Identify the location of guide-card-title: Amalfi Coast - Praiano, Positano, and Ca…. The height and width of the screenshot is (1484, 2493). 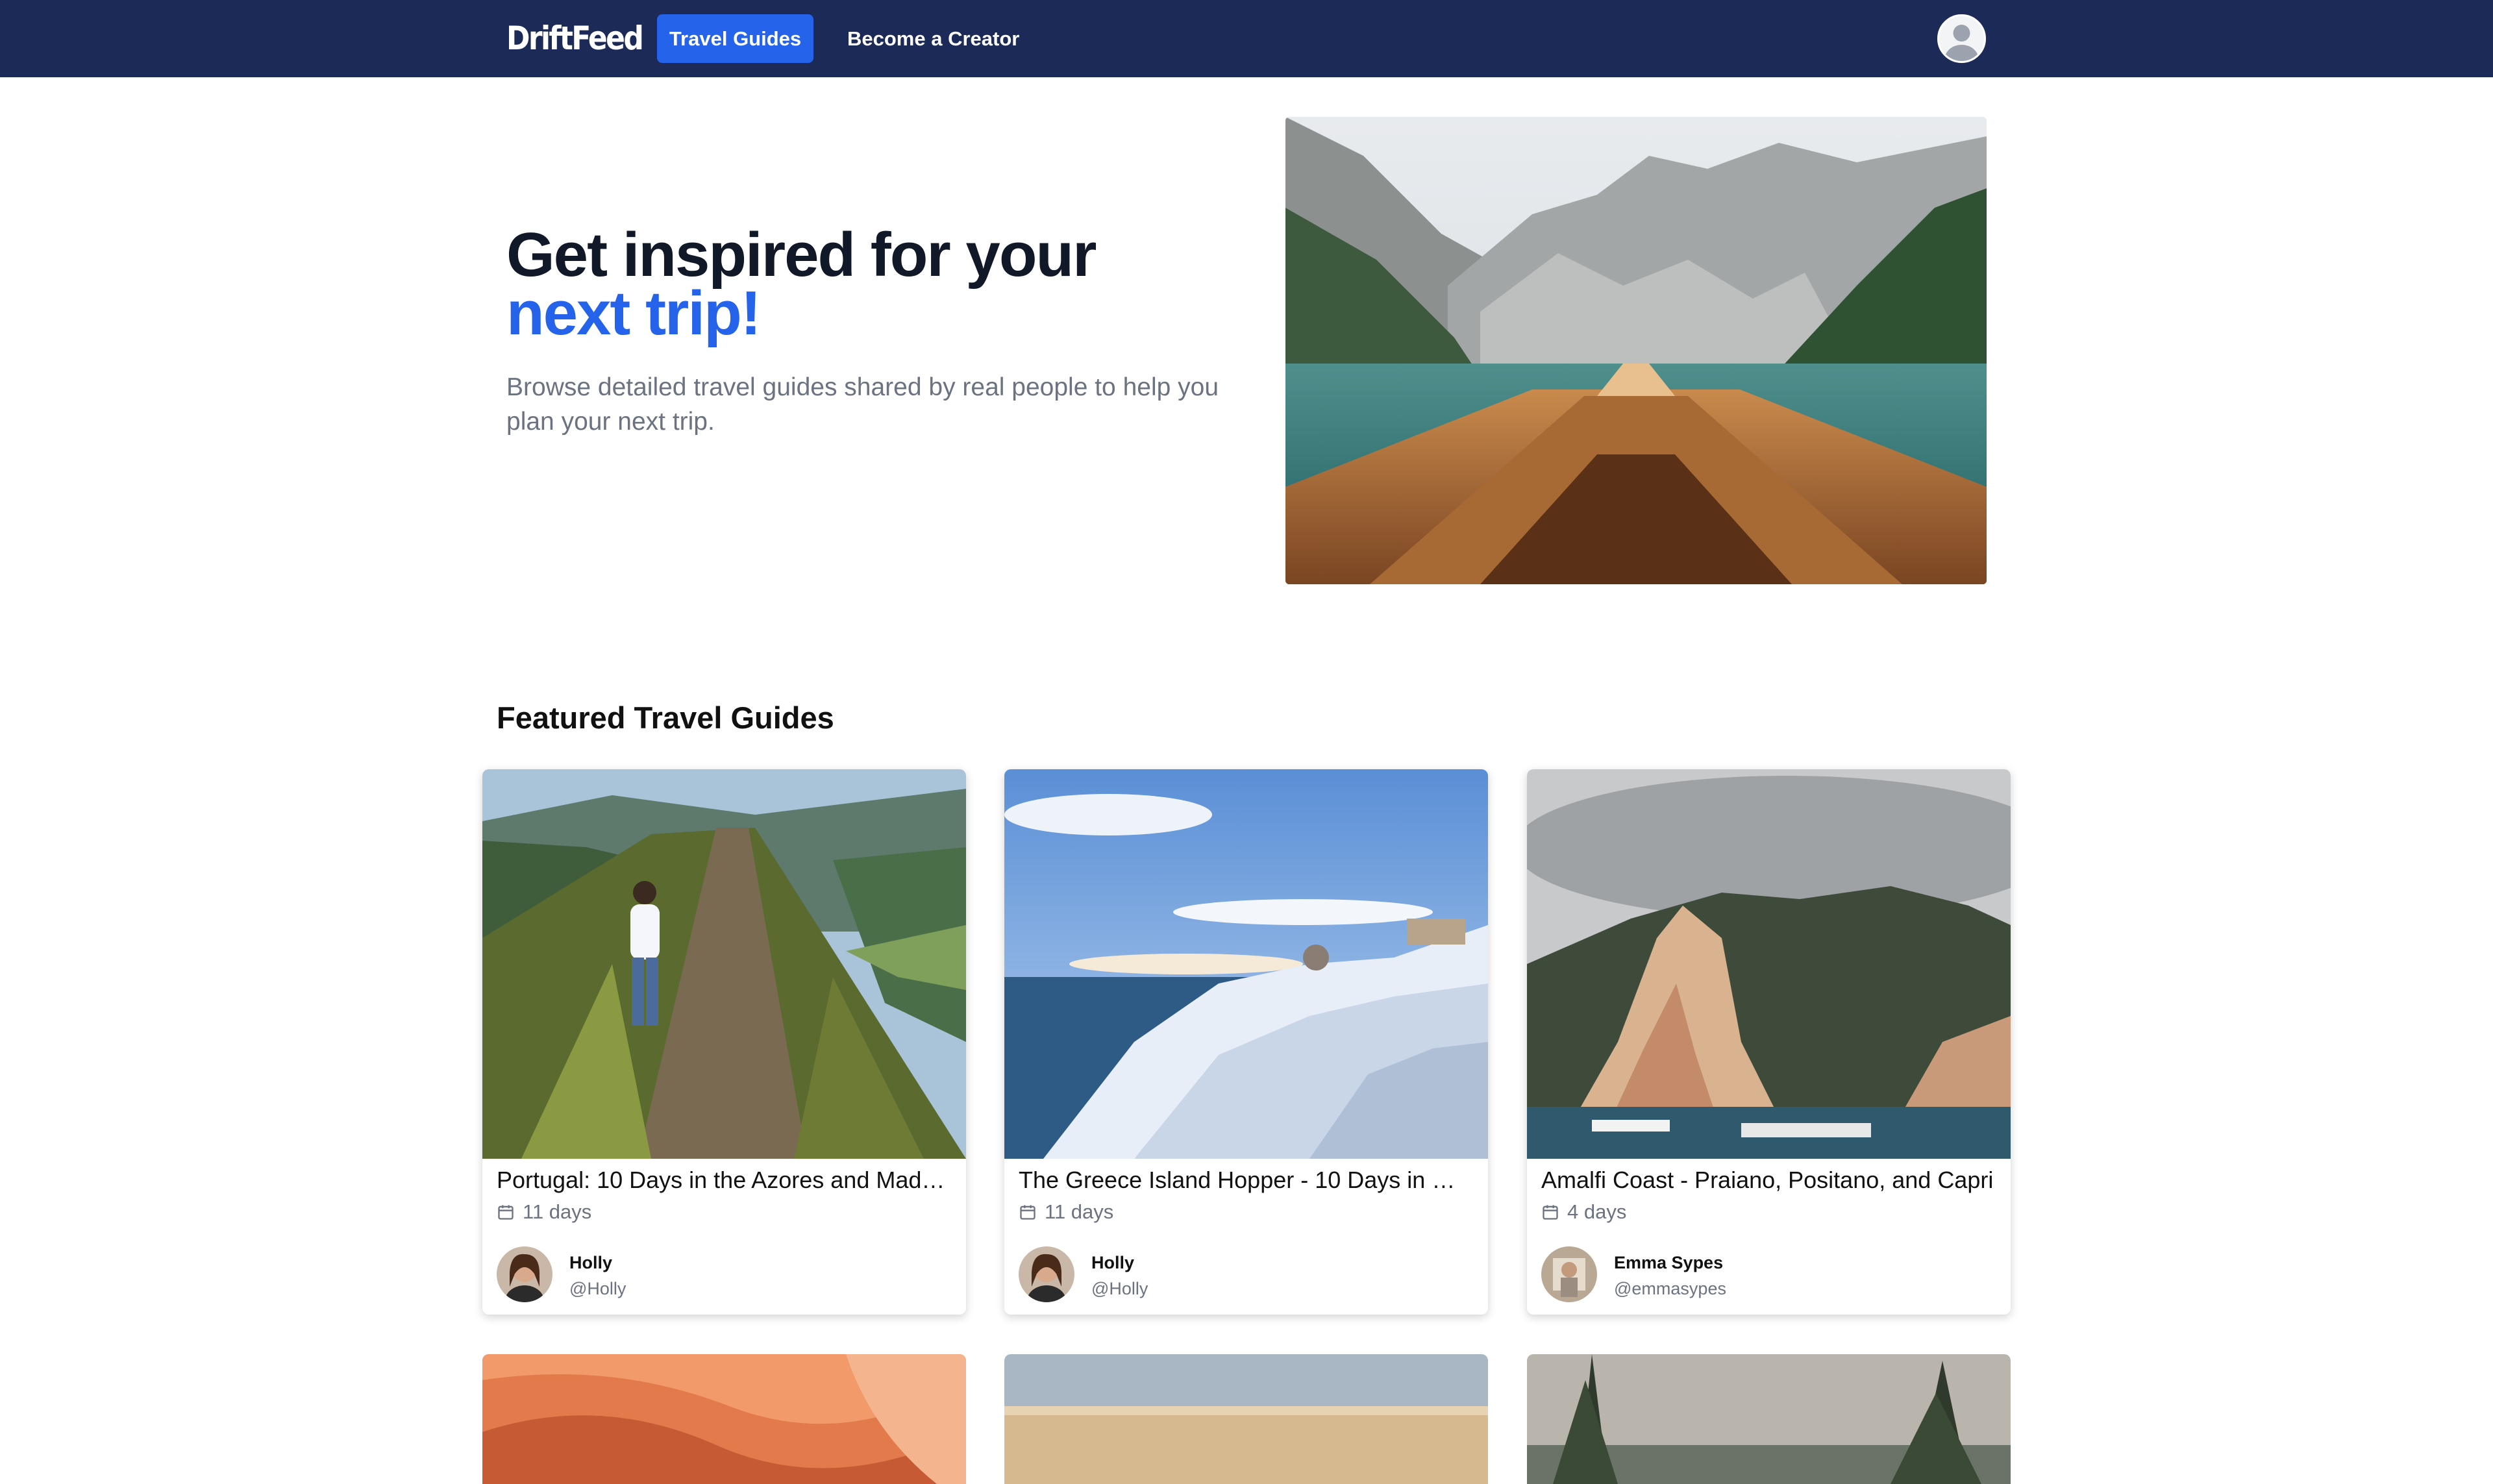
(1768, 1180).